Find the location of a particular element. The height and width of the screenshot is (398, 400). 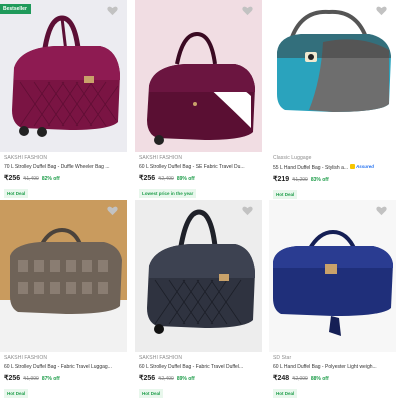

teal-grey-duffel-bag-image is located at coordinates (332, 76).